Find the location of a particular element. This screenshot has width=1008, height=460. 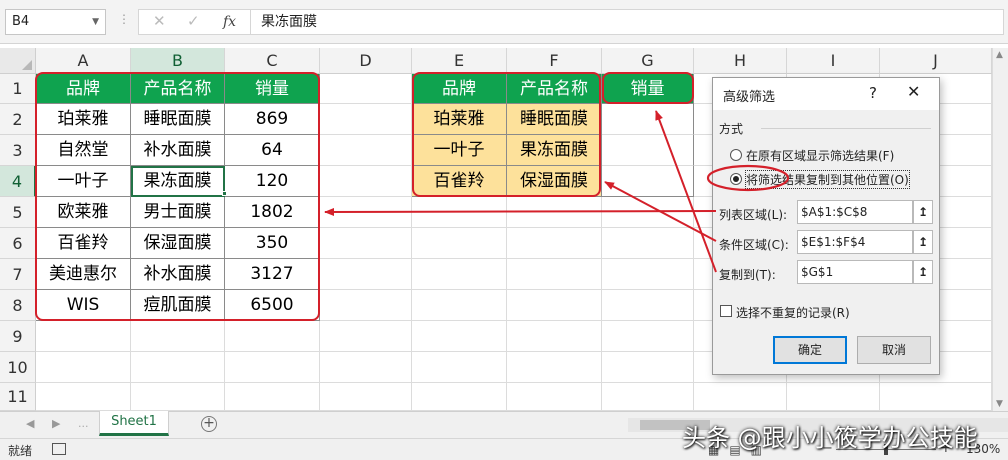

row-header: 11 is located at coordinates (18, 397).